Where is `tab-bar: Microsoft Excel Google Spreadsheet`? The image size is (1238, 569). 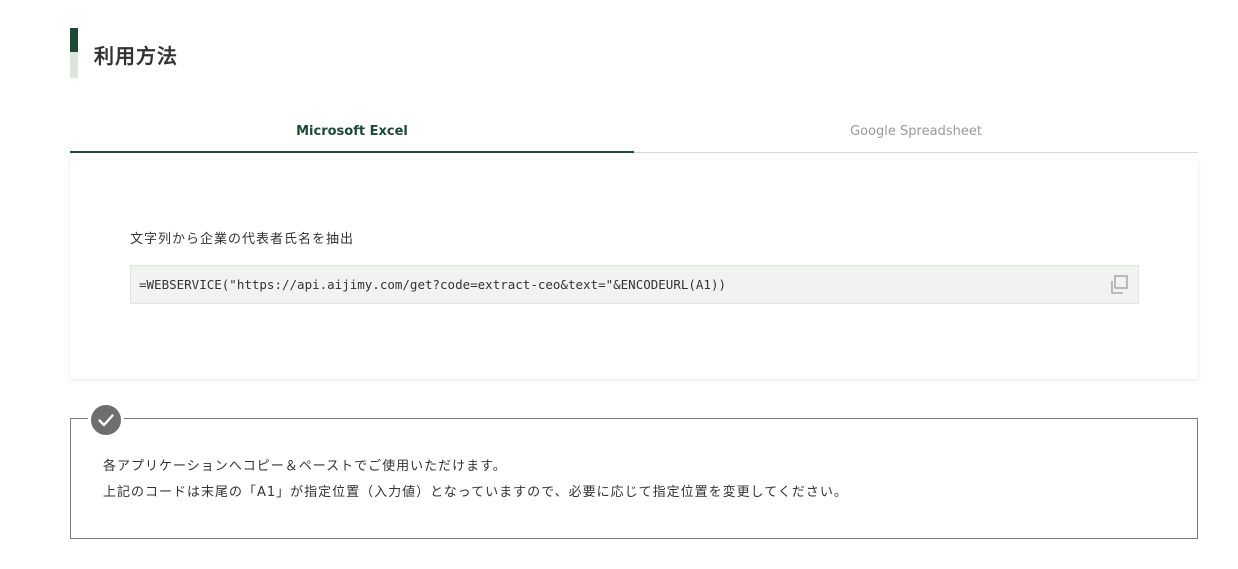
tab-bar: Microsoft Excel Google Spreadsheet is located at coordinates (634, 132).